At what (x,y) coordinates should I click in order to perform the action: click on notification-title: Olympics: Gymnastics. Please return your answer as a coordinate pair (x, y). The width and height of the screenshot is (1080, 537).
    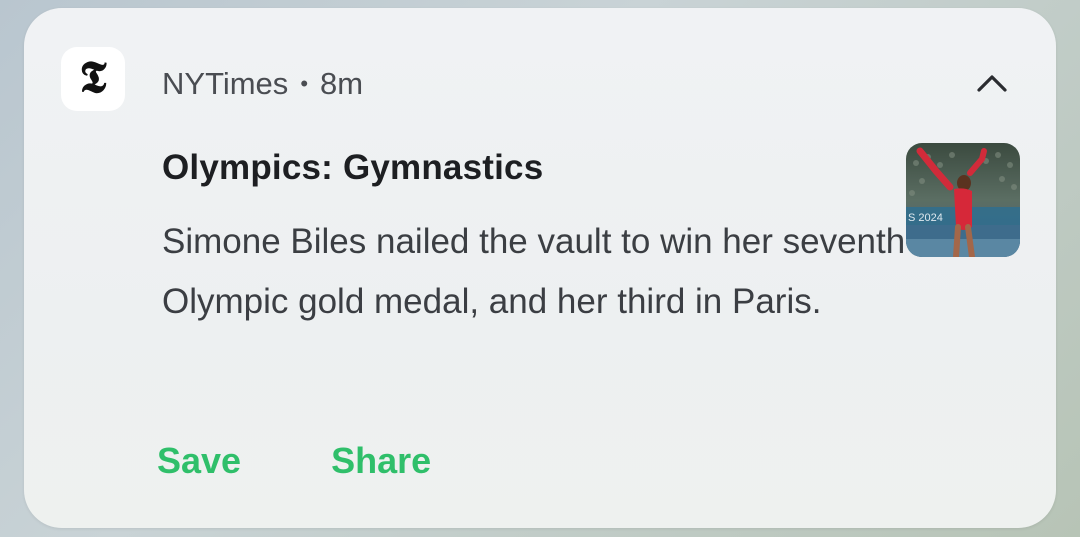
    Looking at the image, I should click on (353, 167).